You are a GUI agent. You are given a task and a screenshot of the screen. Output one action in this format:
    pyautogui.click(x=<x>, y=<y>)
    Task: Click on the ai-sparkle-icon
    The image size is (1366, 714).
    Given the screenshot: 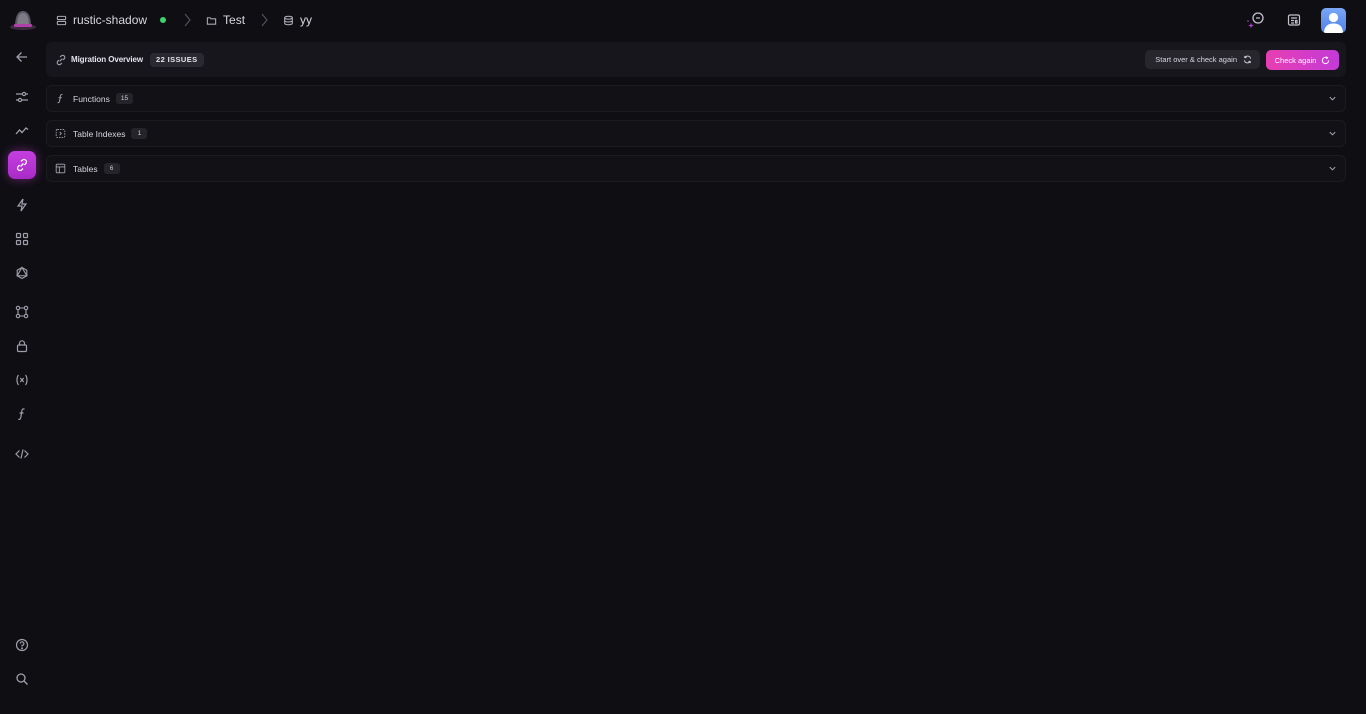 What is the action you would take?
    pyautogui.click(x=1256, y=20)
    